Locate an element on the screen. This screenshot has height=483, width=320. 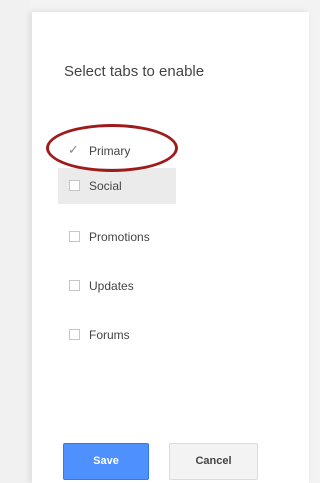
tab-option-updates: Updates is located at coordinates (117, 286).